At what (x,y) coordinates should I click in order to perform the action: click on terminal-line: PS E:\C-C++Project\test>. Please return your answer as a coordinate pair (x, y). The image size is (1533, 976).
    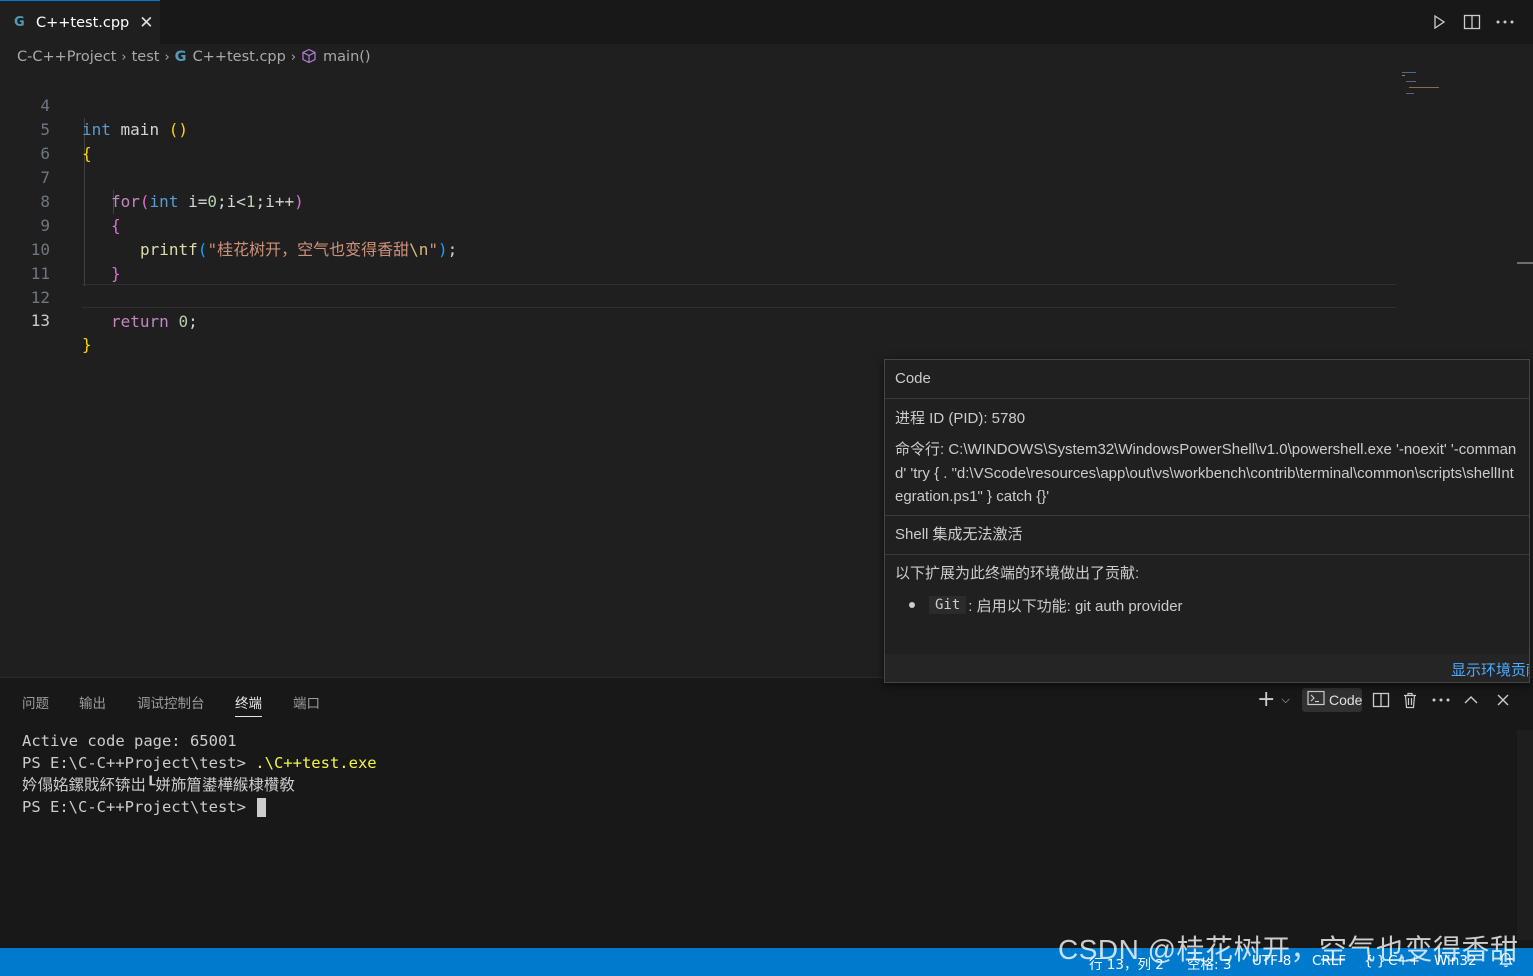
    Looking at the image, I should click on (199, 807).